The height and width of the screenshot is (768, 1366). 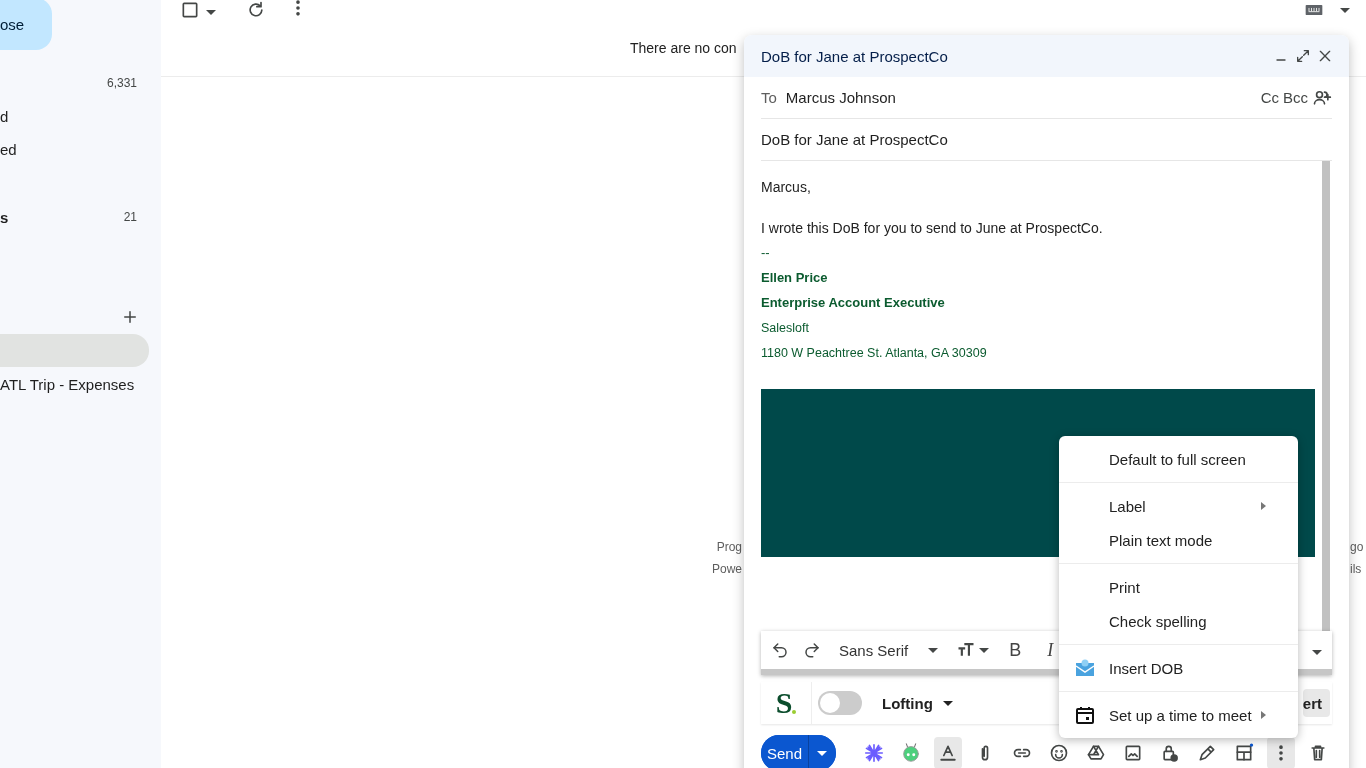 I want to click on subject-field: DoB for Jane at ProspectCo, so click(x=854, y=139).